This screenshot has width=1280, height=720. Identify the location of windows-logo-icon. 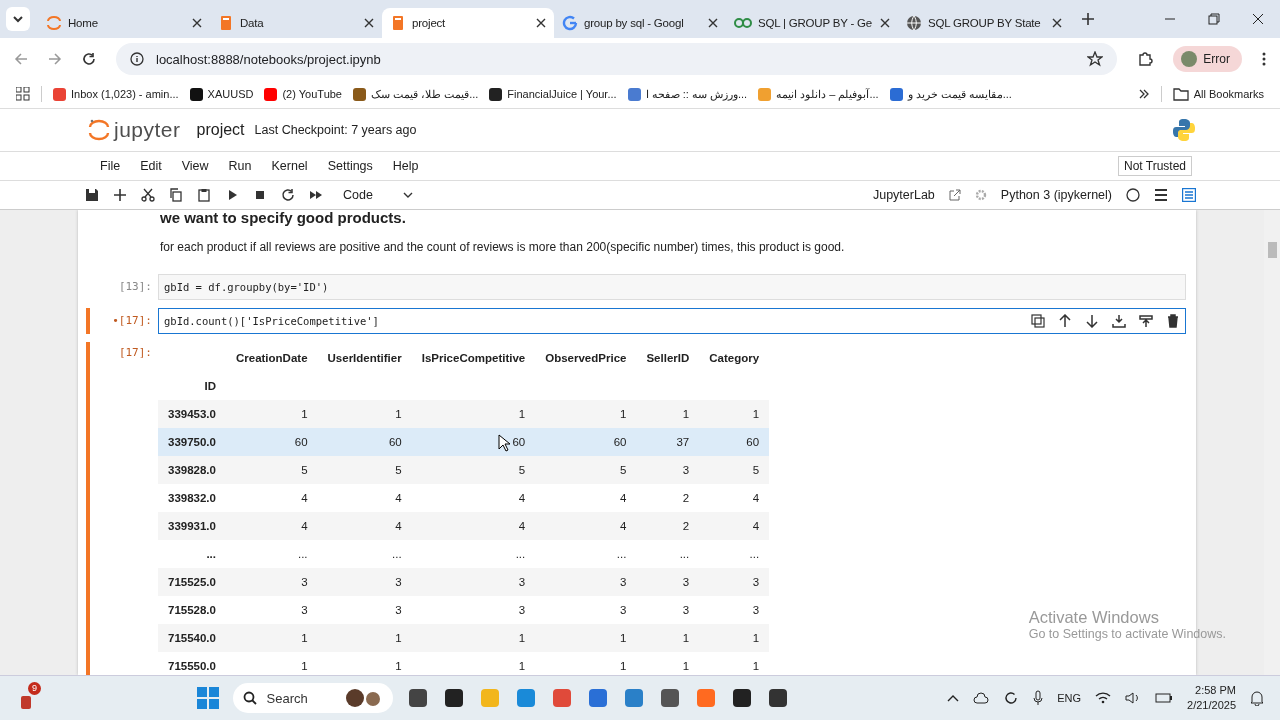
(207, 698).